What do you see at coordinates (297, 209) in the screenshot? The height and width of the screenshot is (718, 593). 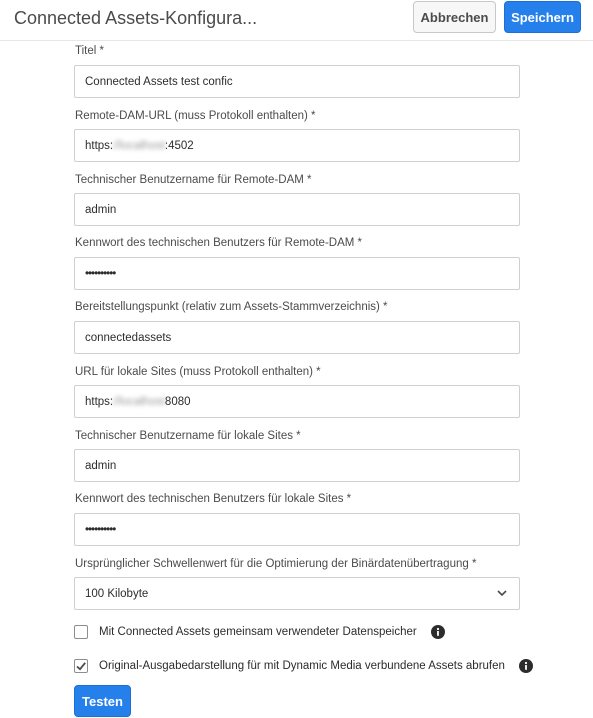 I see `remote-dam-username-input: admin` at bounding box center [297, 209].